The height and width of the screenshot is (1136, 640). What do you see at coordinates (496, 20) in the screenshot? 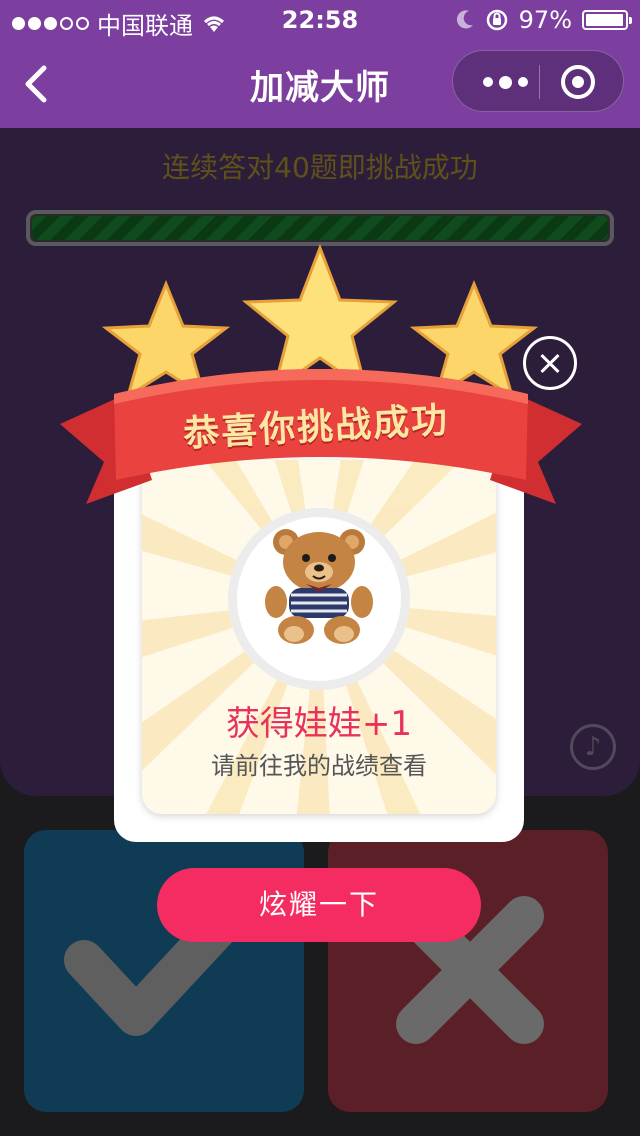
I see `rotation-lock-icon` at bounding box center [496, 20].